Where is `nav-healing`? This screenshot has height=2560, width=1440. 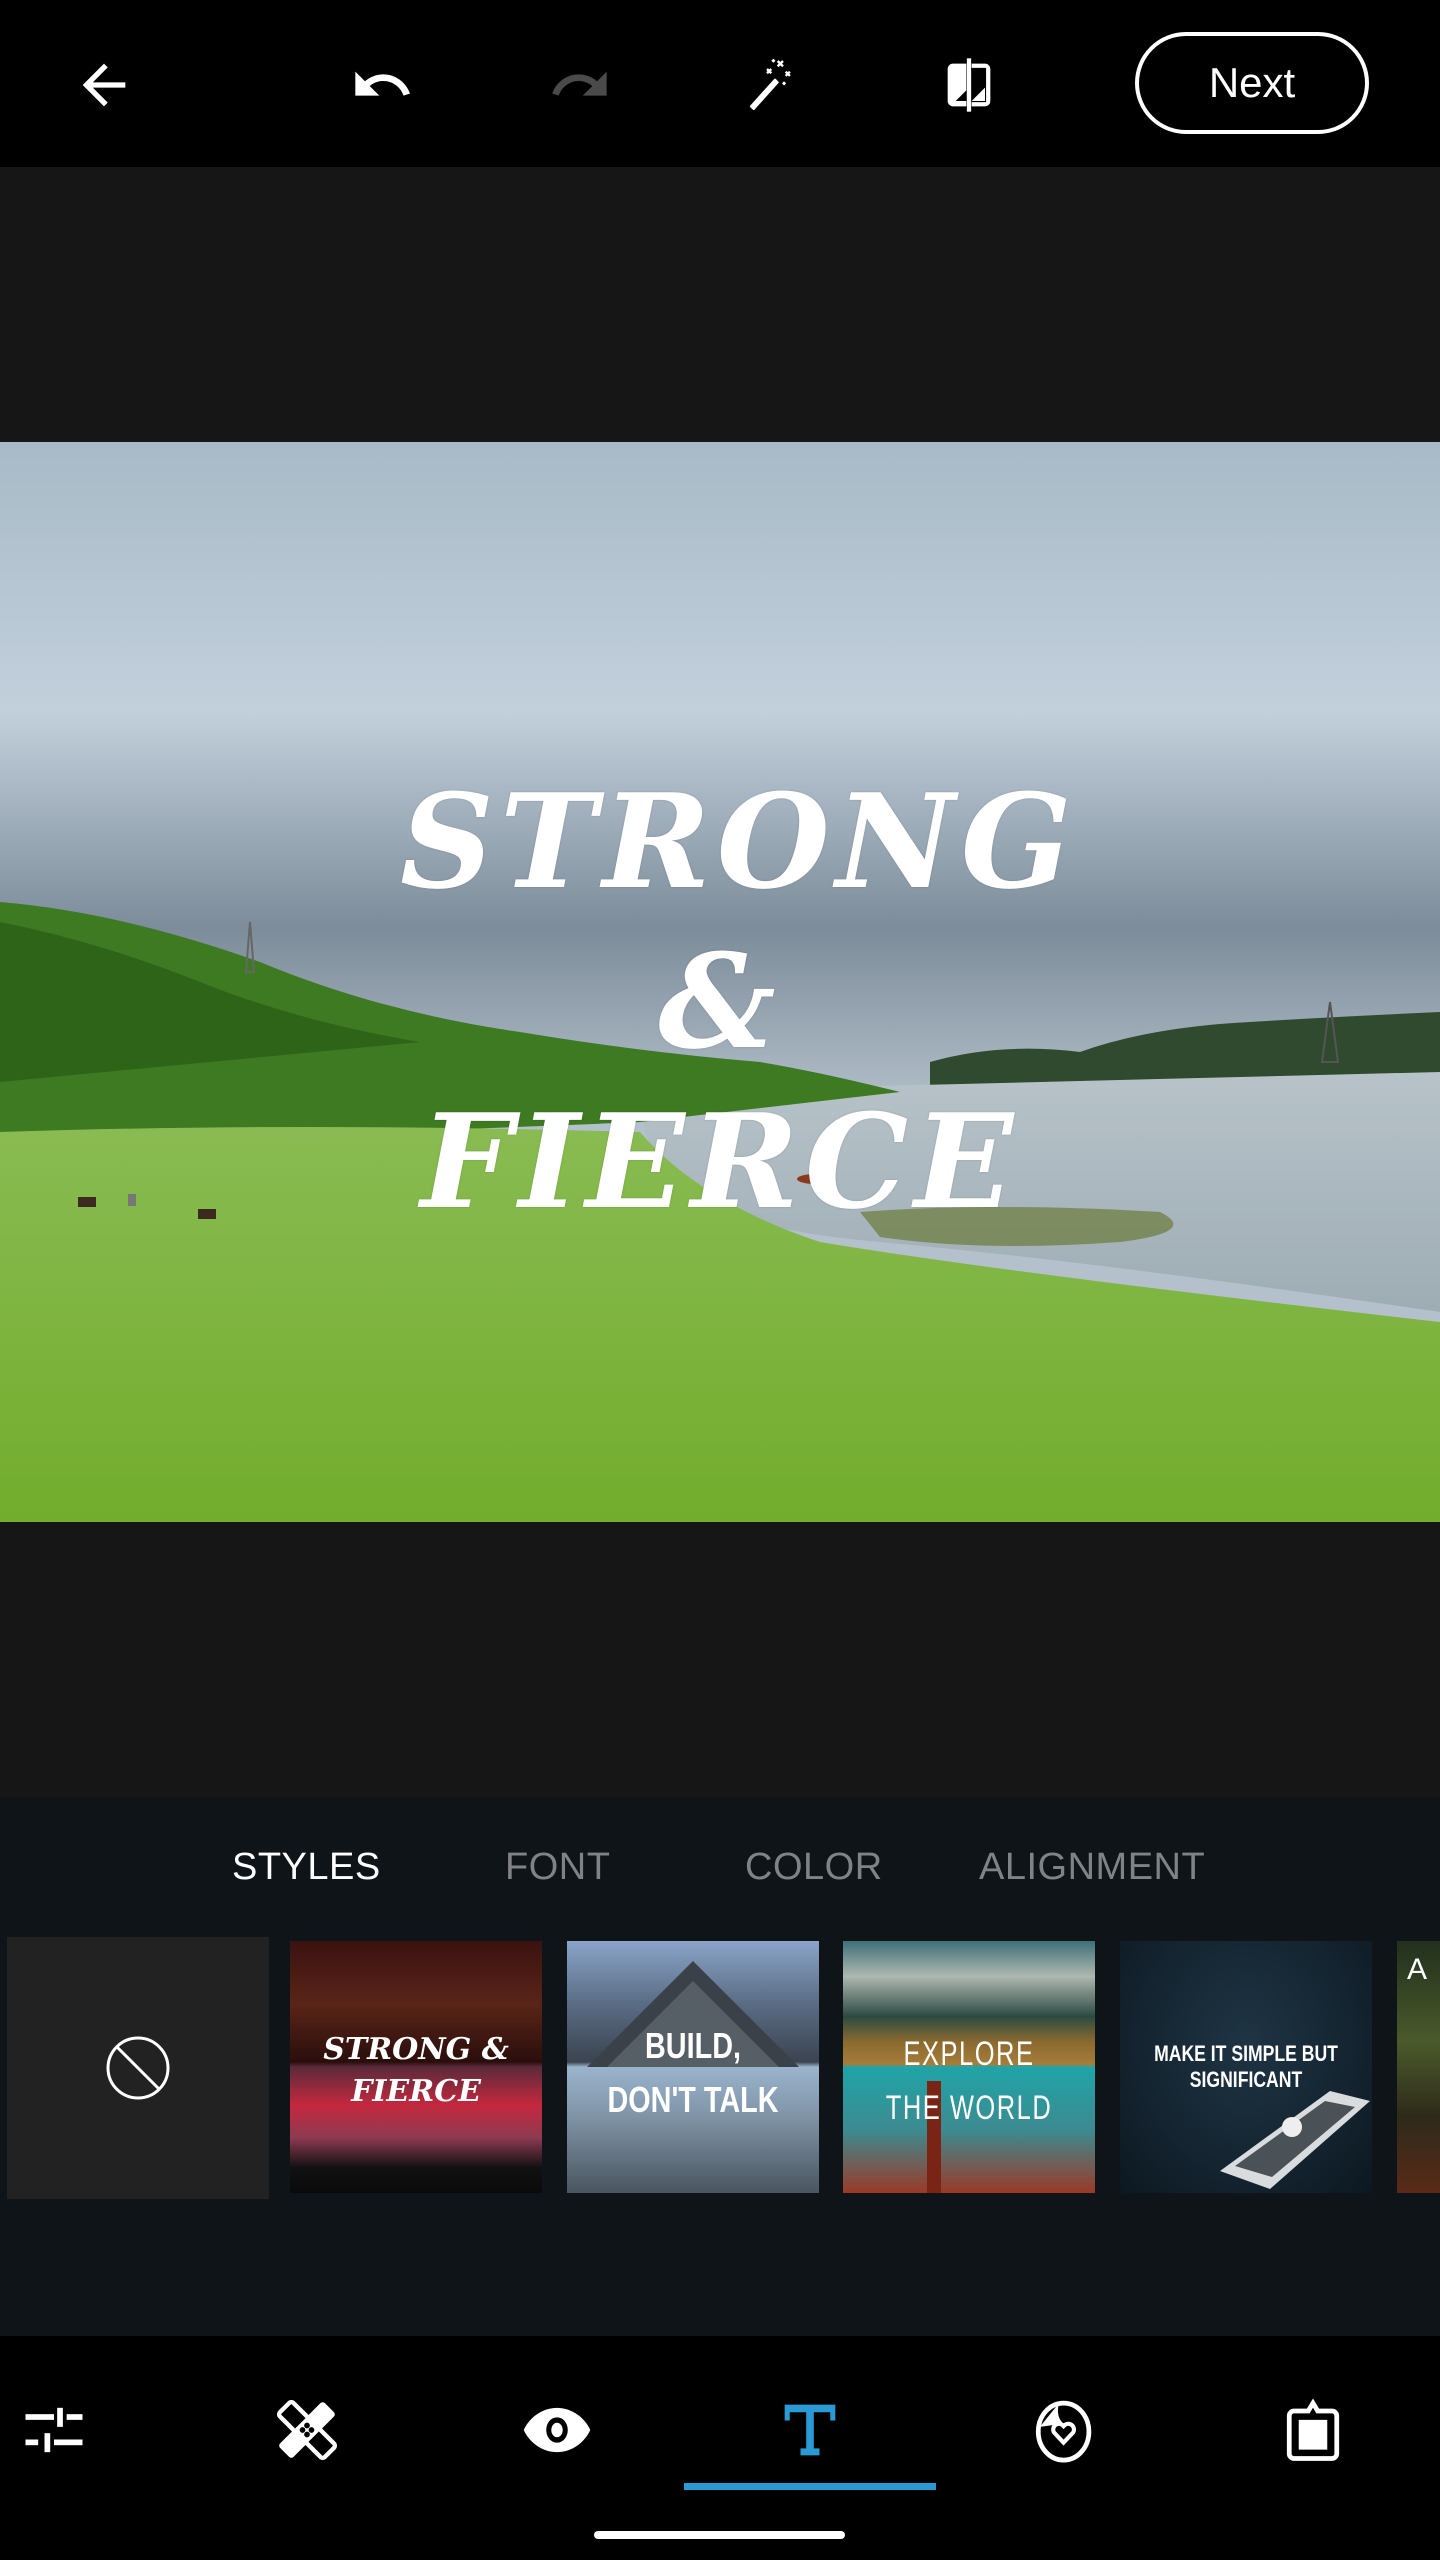
nav-healing is located at coordinates (307, 2430).